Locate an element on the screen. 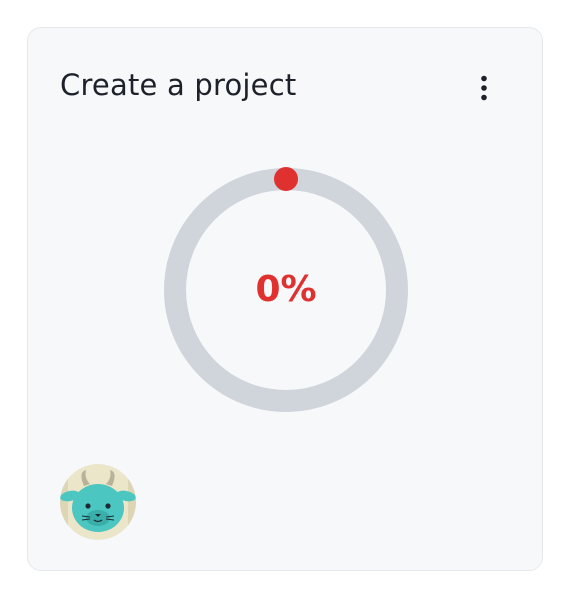 Image resolution: width=570 pixels, height=598 pixels. goat-avatar-icon is located at coordinates (98, 502).